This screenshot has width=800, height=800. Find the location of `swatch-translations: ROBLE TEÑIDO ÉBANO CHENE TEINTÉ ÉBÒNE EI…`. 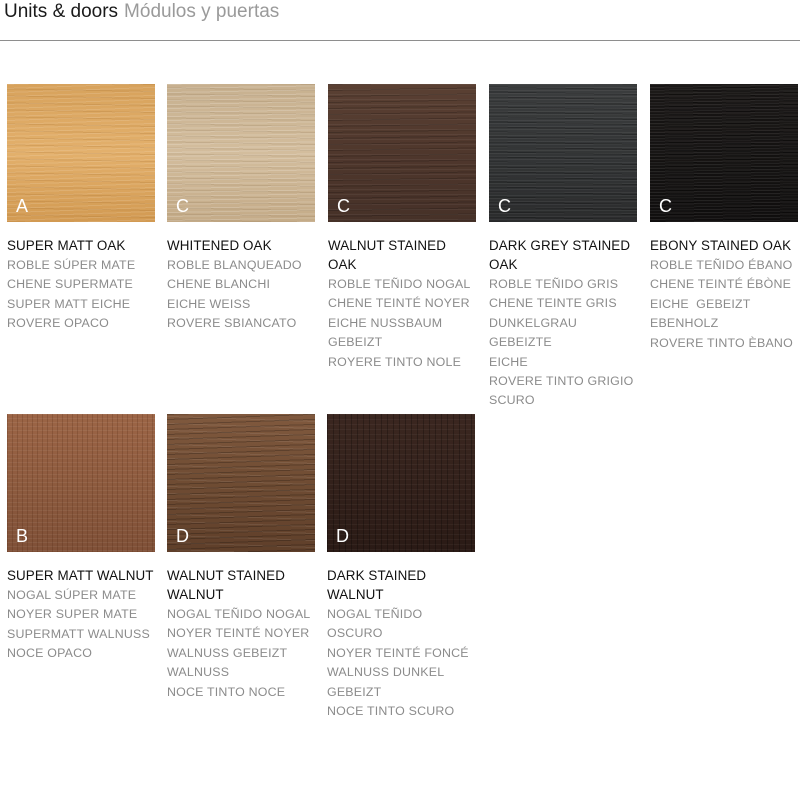

swatch-translations: ROBLE TEÑIDO ÉBANO CHENE TEINTÉ ÉBÒNE EI… is located at coordinates (725, 304).